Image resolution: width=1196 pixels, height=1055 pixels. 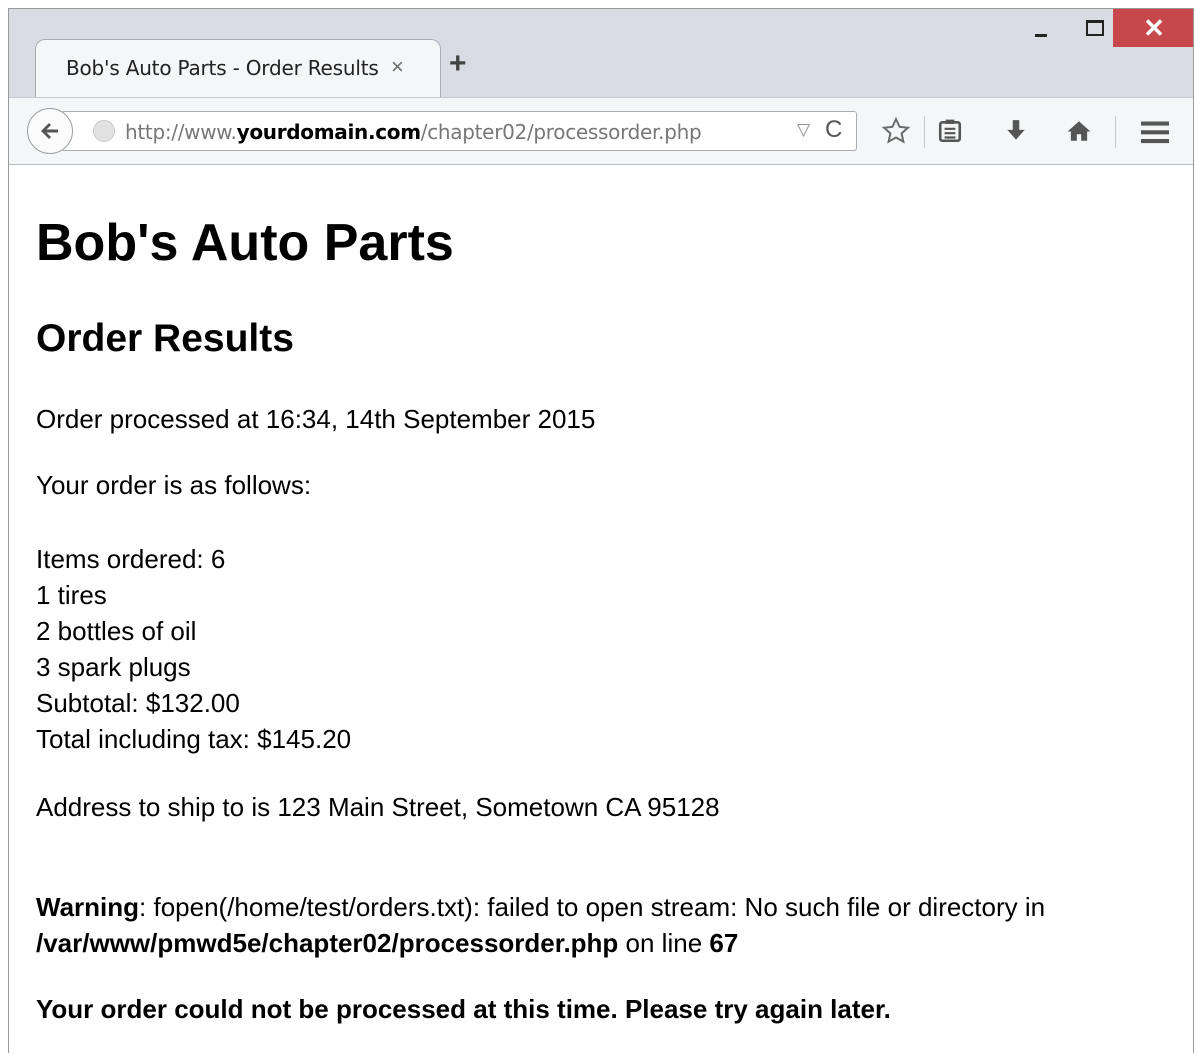 I want to click on tab-order-results: Bob's Auto Parts - Order Results ×, so click(x=238, y=68).